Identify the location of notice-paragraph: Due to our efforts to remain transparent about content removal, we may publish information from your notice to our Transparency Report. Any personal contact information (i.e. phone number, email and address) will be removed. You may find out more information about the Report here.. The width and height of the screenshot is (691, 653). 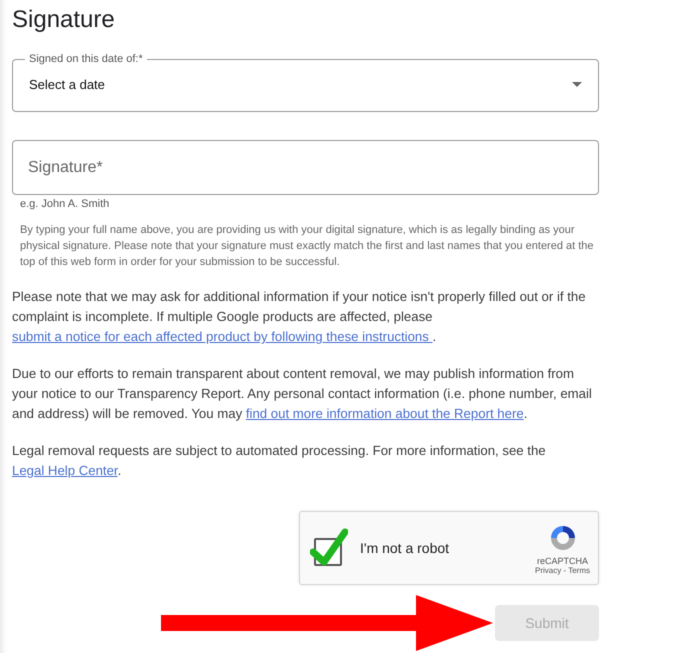
(302, 394).